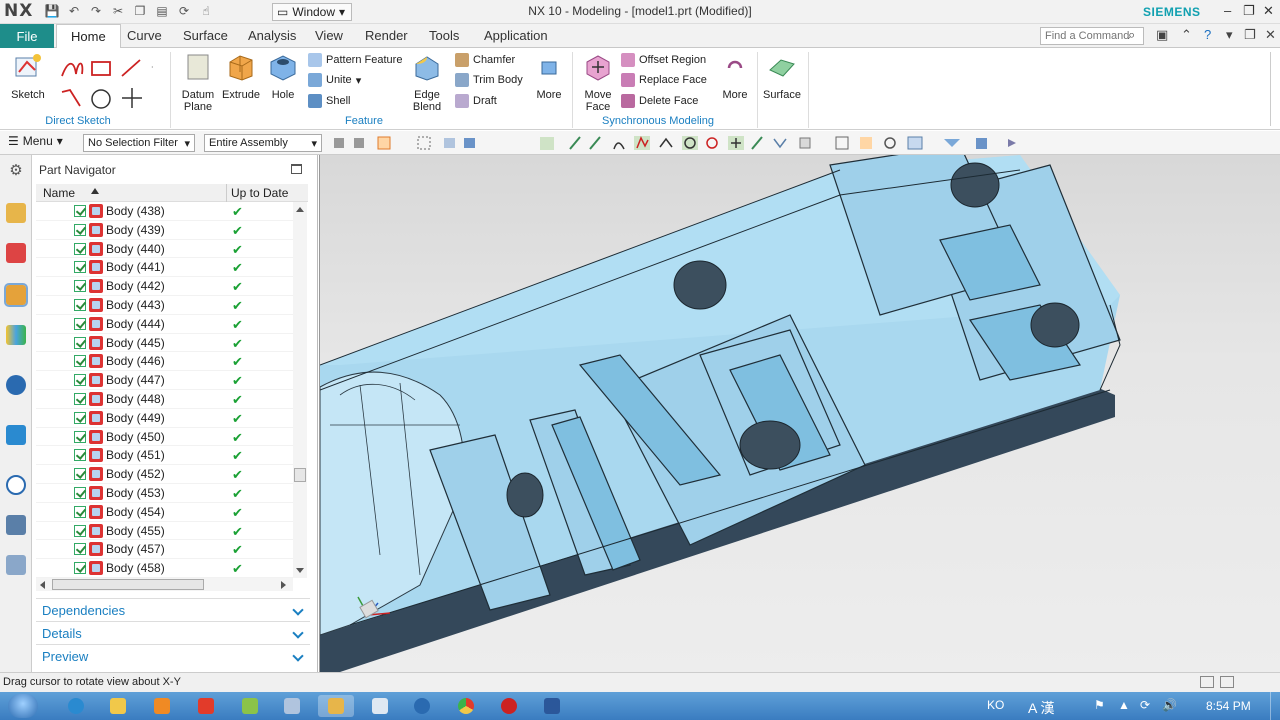 This screenshot has height=720, width=1280. Describe the element at coordinates (386, 35) in the screenshot. I see `tab-render: Render` at that location.